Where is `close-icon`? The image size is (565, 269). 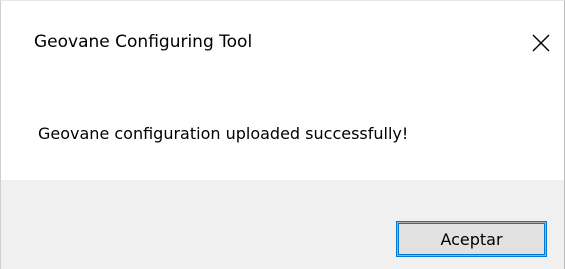
close-icon is located at coordinates (541, 43).